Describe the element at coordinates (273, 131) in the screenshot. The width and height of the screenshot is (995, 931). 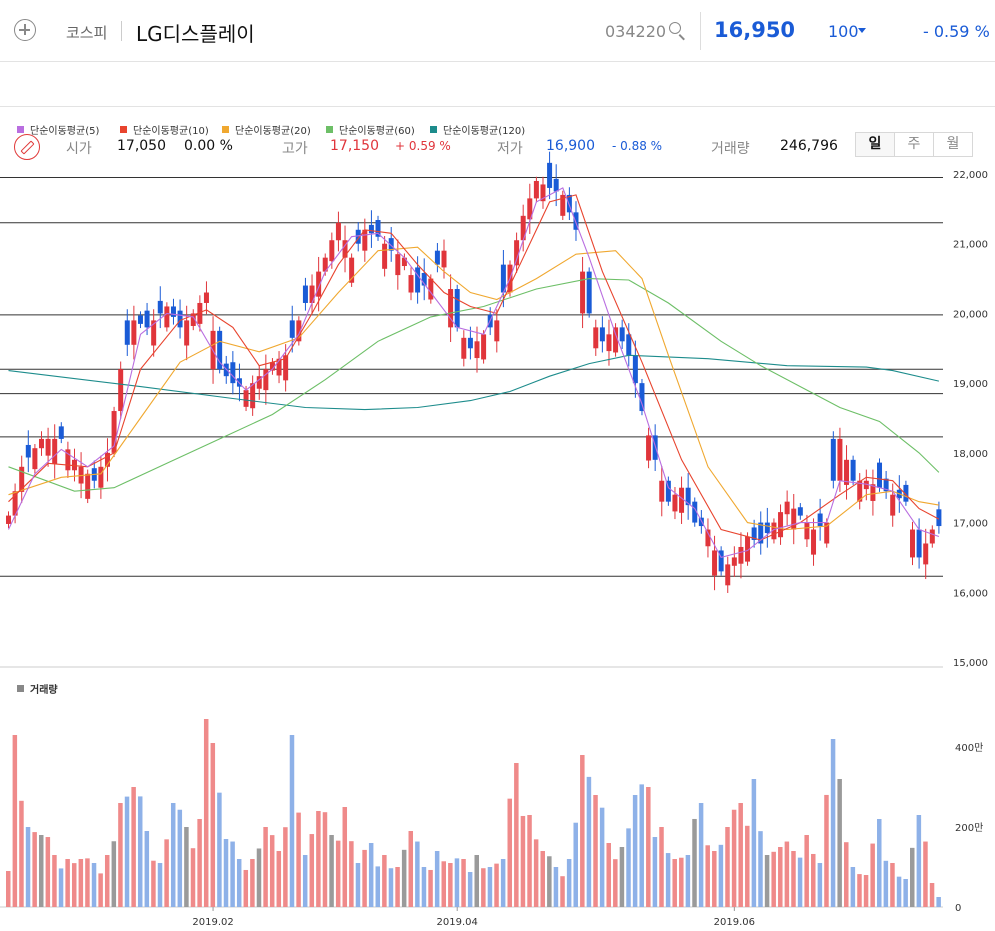
I see `legend-label: 단순이동평균(20)` at that location.